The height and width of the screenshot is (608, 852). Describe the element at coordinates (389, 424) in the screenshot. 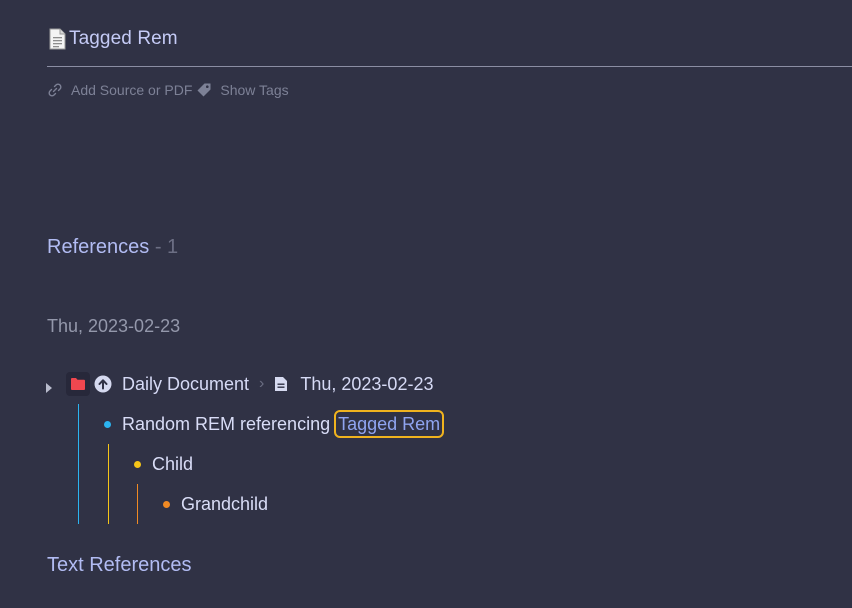

I see `rem-reference-link: Tagged Rem` at that location.